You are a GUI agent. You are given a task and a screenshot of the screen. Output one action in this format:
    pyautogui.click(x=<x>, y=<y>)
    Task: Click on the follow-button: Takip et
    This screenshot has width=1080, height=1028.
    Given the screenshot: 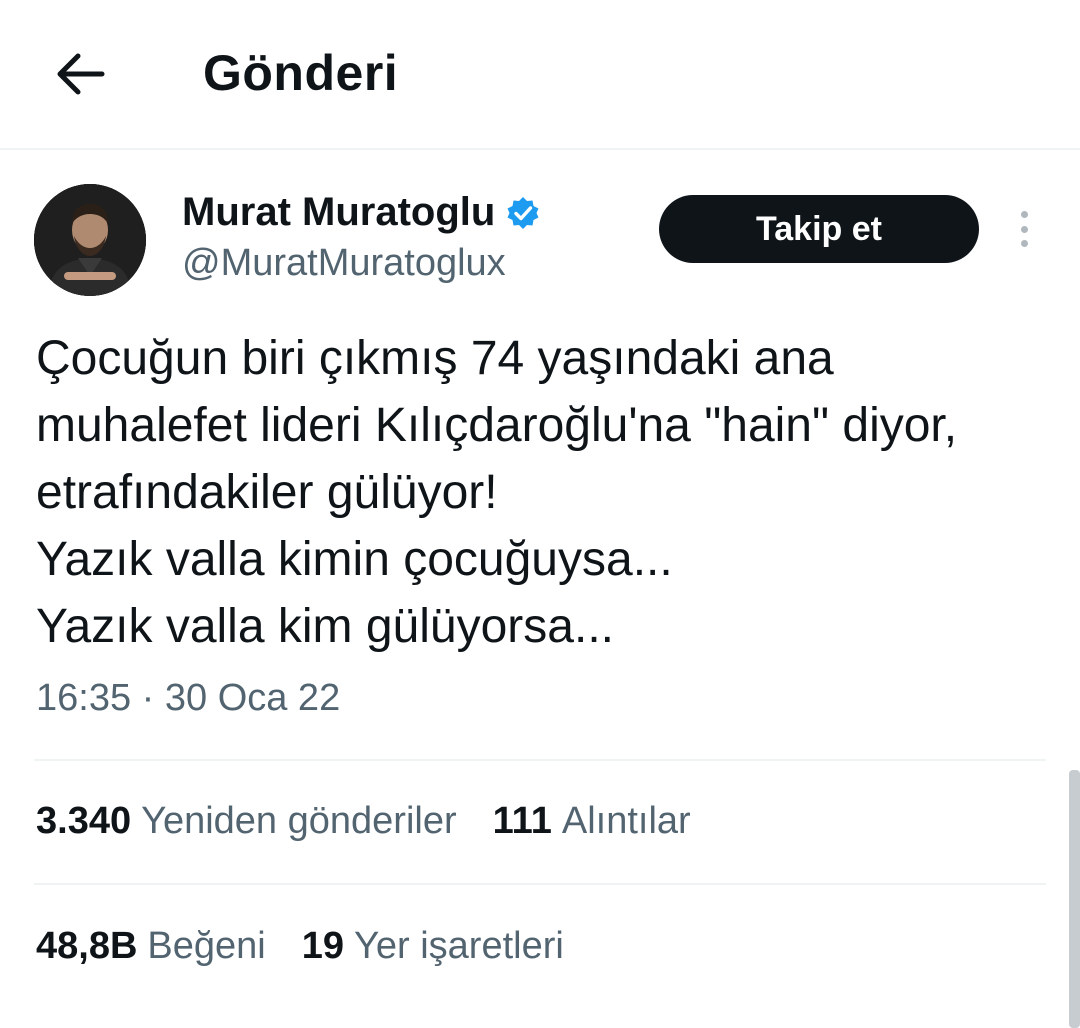 What is the action you would take?
    pyautogui.click(x=819, y=229)
    